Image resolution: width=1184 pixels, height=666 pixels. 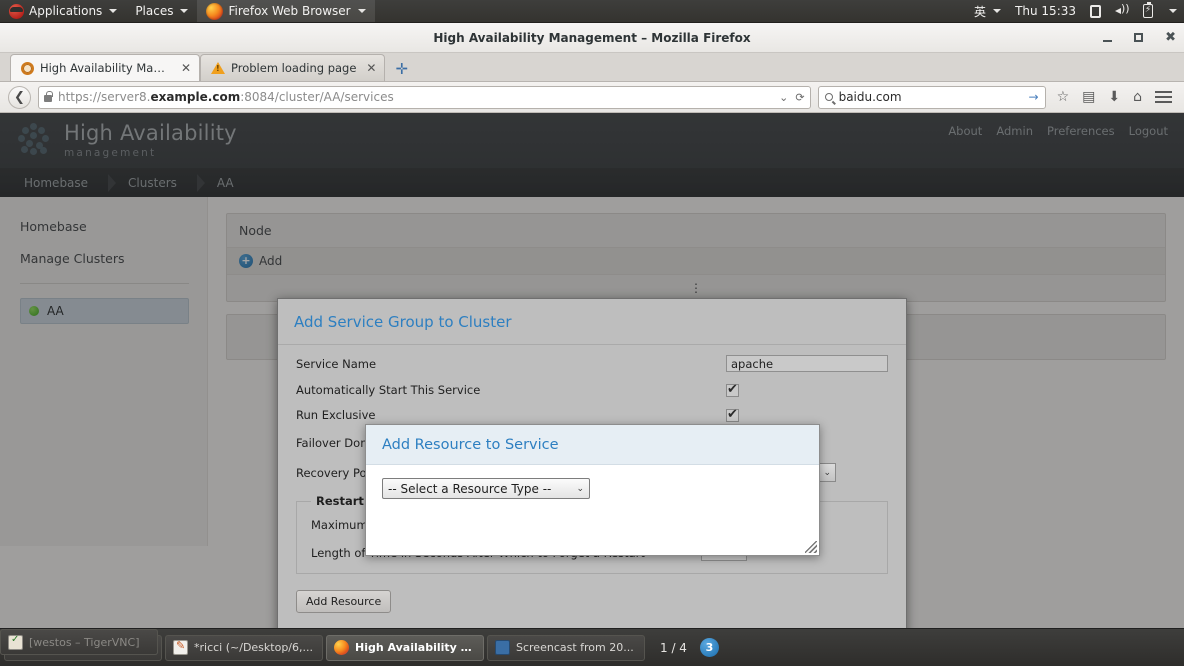 I want to click on reader-icon: ▤, so click(x=1088, y=97).